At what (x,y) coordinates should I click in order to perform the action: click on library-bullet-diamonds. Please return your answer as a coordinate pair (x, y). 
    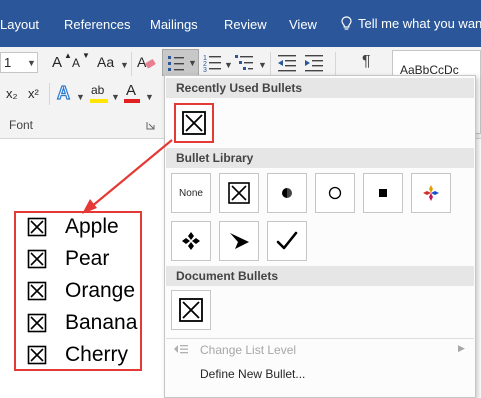
    Looking at the image, I should click on (191, 241).